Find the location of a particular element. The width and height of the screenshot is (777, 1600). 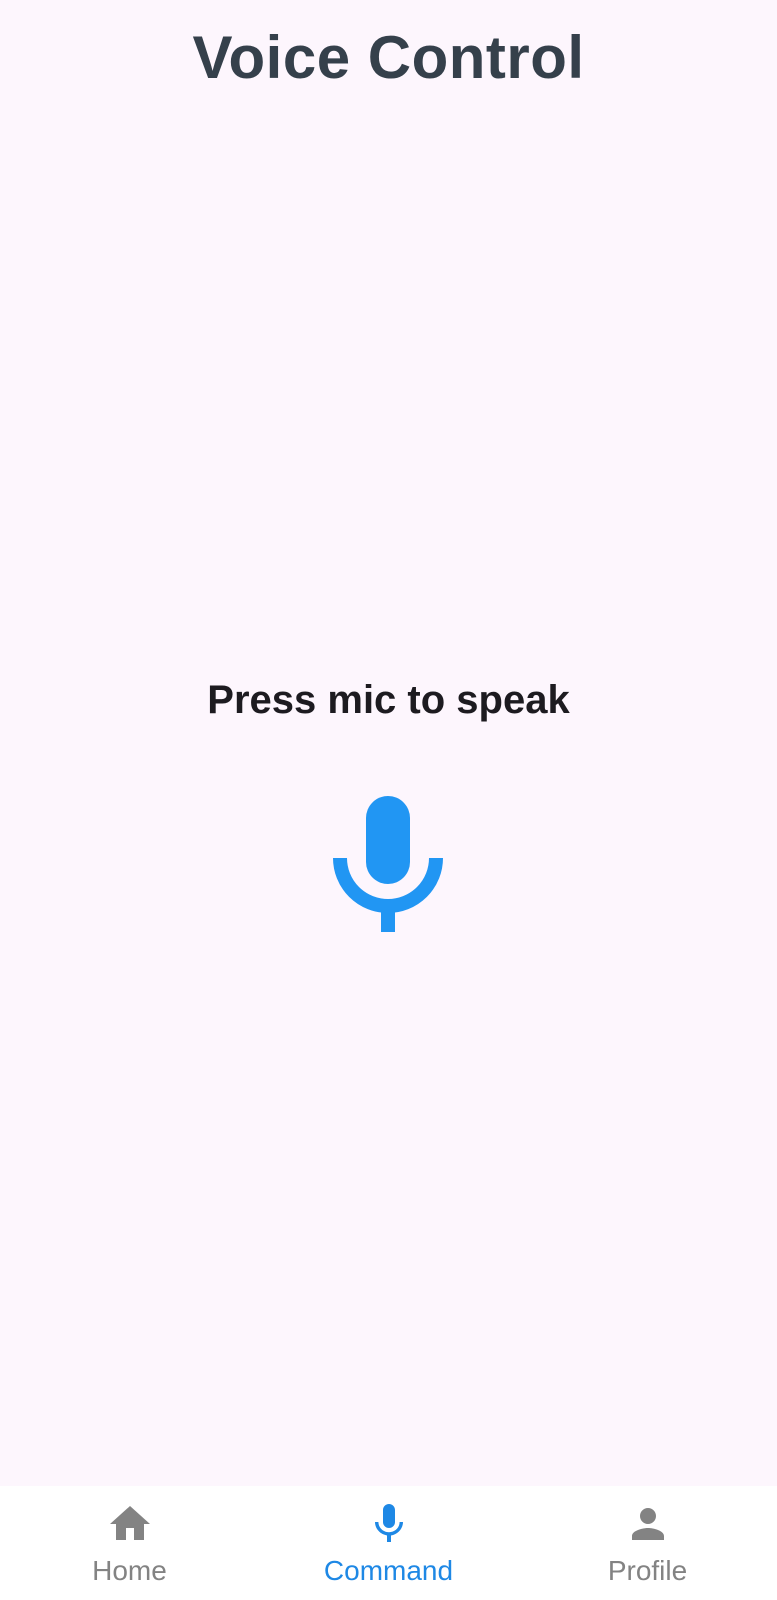

mic-button is located at coordinates (388, 864).